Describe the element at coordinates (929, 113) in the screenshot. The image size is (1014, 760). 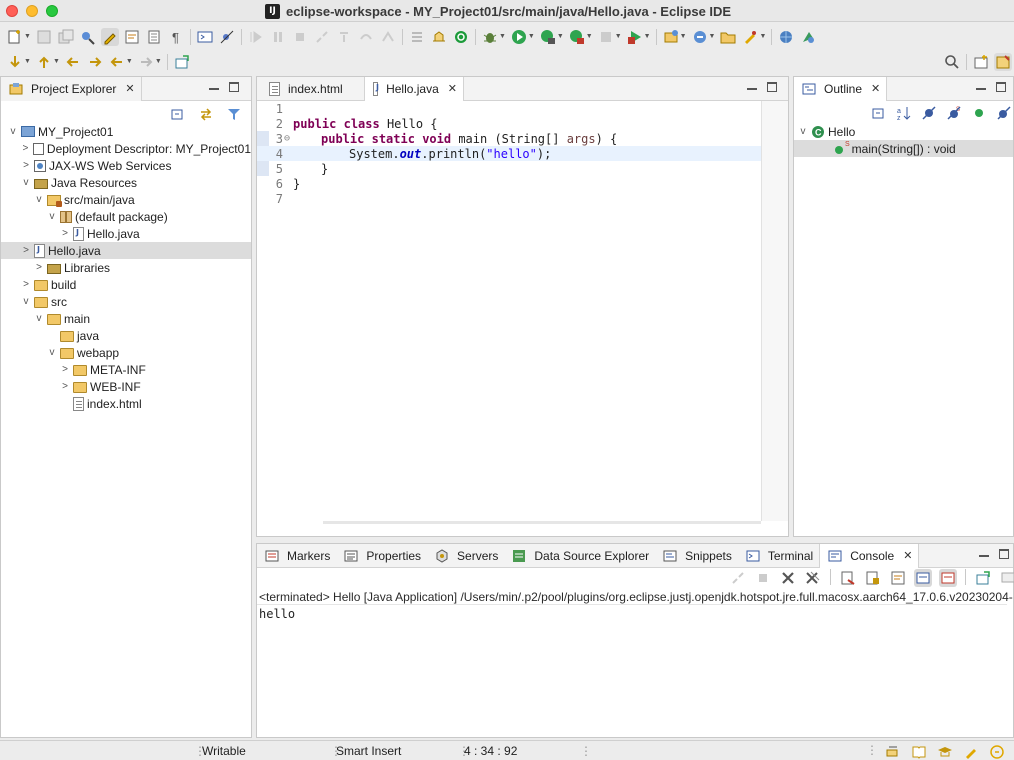
I see `hide-fields-icon` at that location.